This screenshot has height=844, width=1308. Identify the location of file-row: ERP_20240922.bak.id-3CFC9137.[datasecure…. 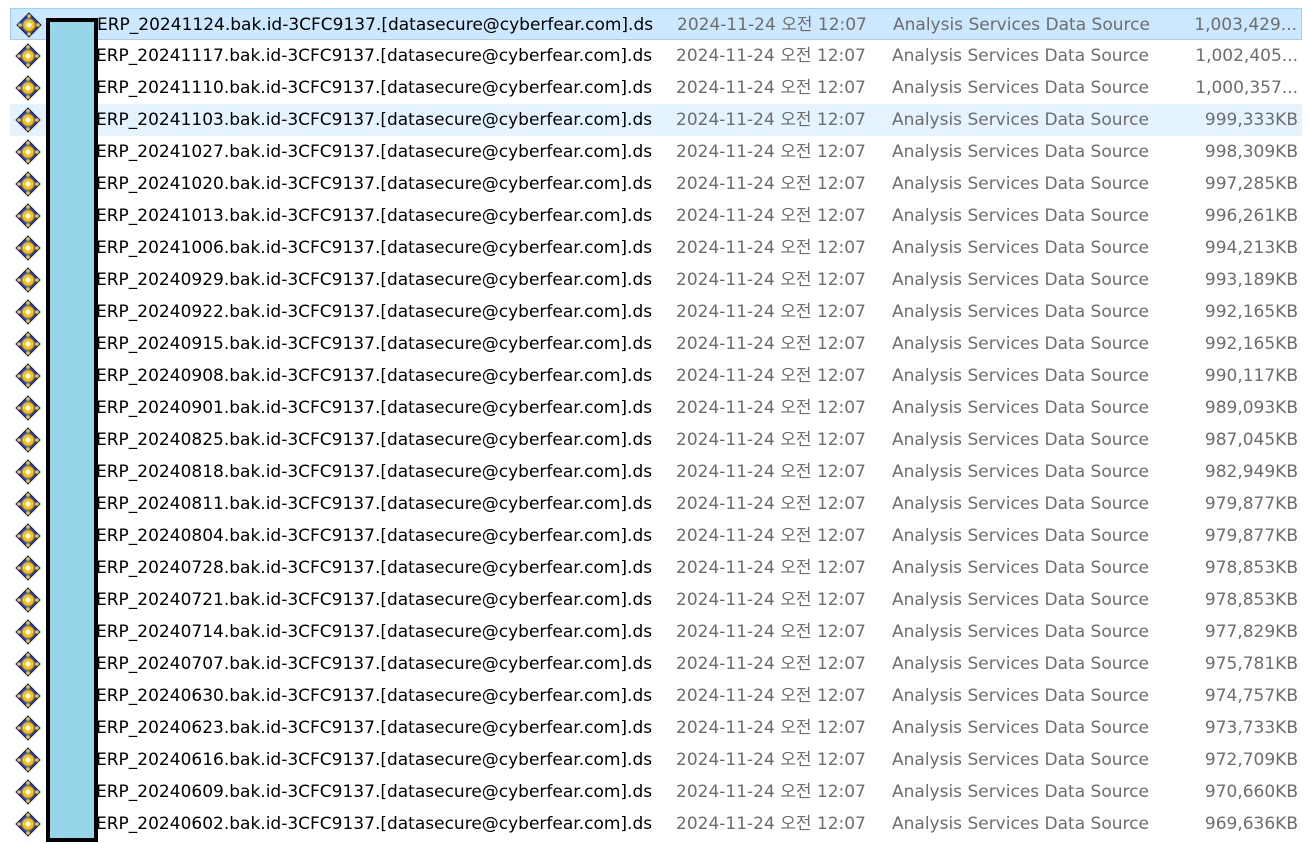
(656, 312).